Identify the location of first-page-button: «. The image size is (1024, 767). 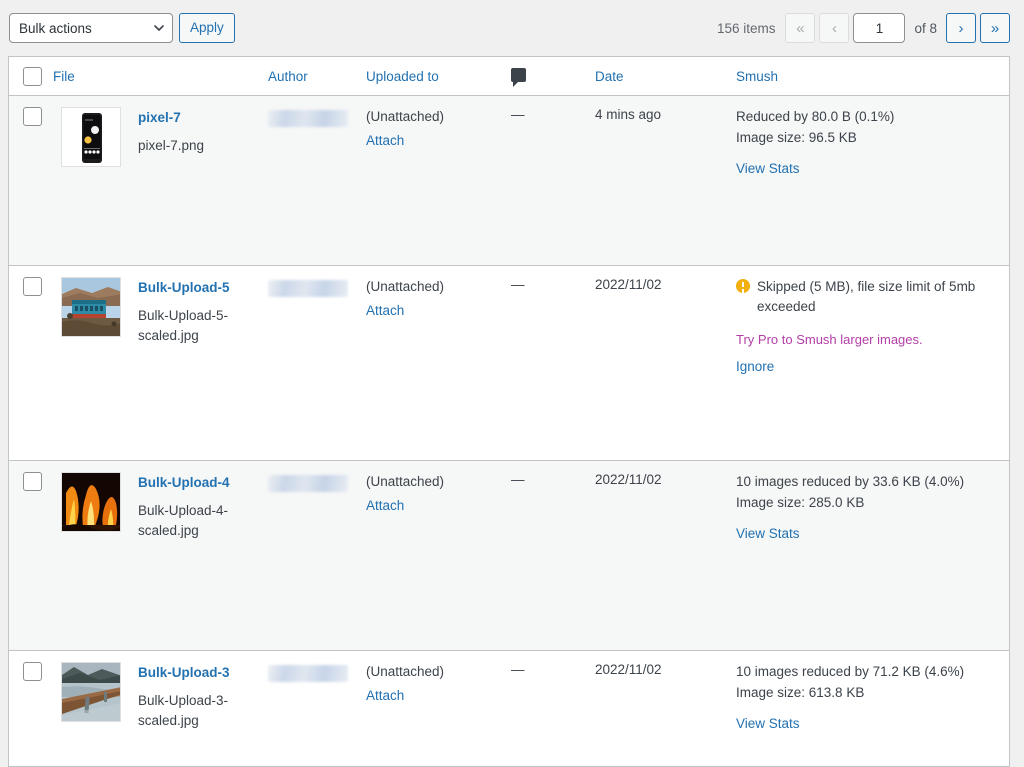
(800, 28).